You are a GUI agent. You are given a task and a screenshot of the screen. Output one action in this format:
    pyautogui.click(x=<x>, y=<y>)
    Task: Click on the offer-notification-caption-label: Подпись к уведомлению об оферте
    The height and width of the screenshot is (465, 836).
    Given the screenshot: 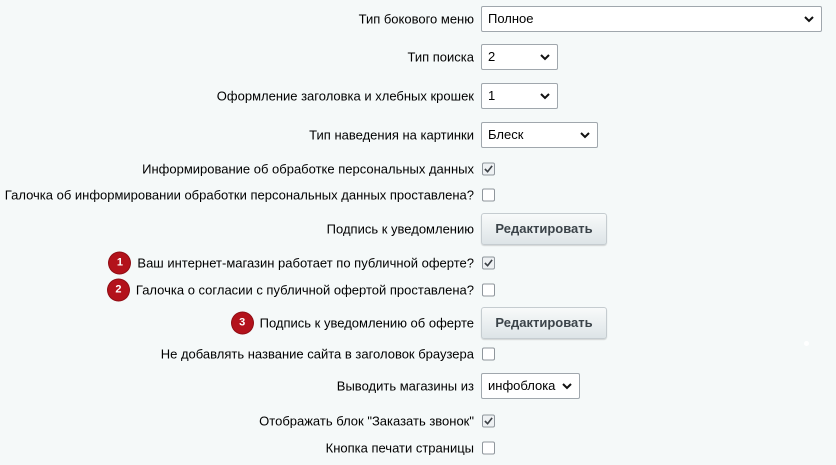 What is the action you would take?
    pyautogui.click(x=366, y=323)
    